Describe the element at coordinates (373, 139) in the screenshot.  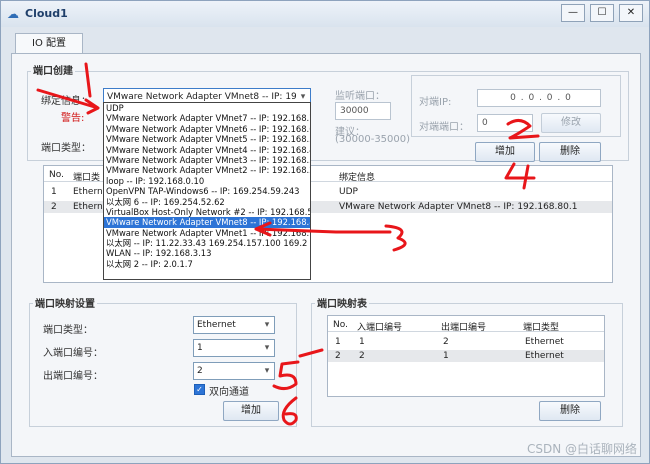
I see `suggest-range: (30000-35000)` at that location.